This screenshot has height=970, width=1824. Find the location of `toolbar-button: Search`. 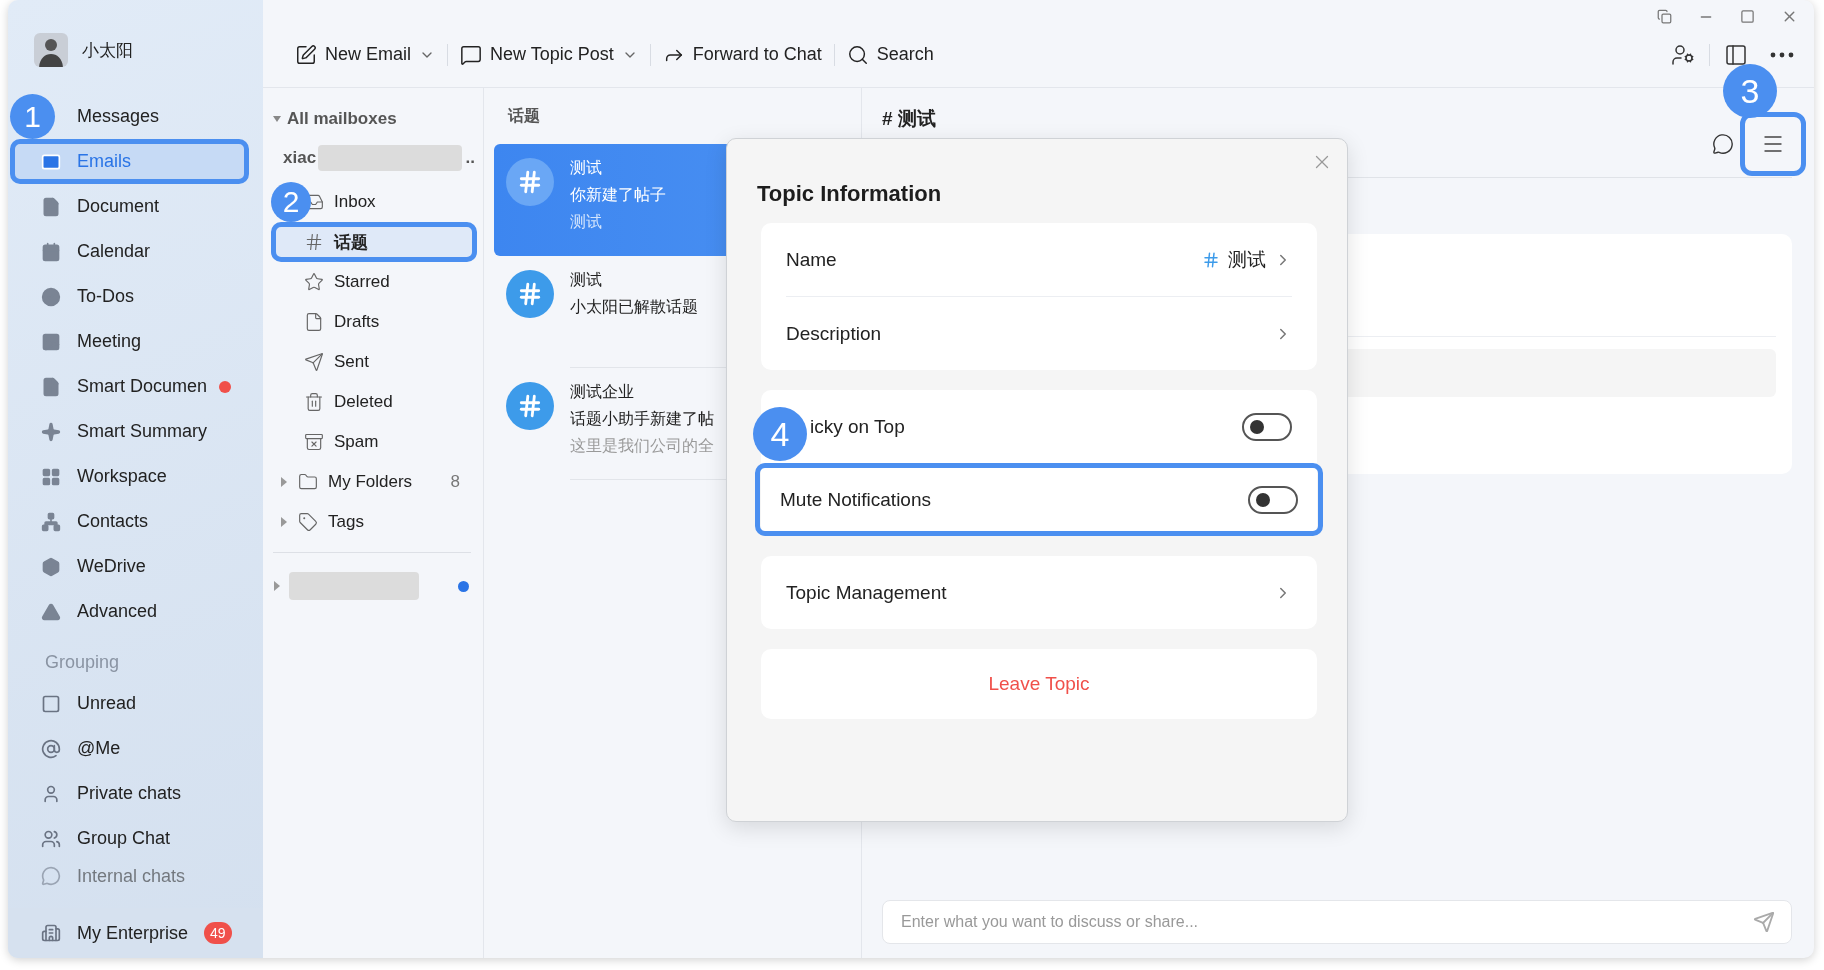

toolbar-button: Search is located at coordinates (890, 54).